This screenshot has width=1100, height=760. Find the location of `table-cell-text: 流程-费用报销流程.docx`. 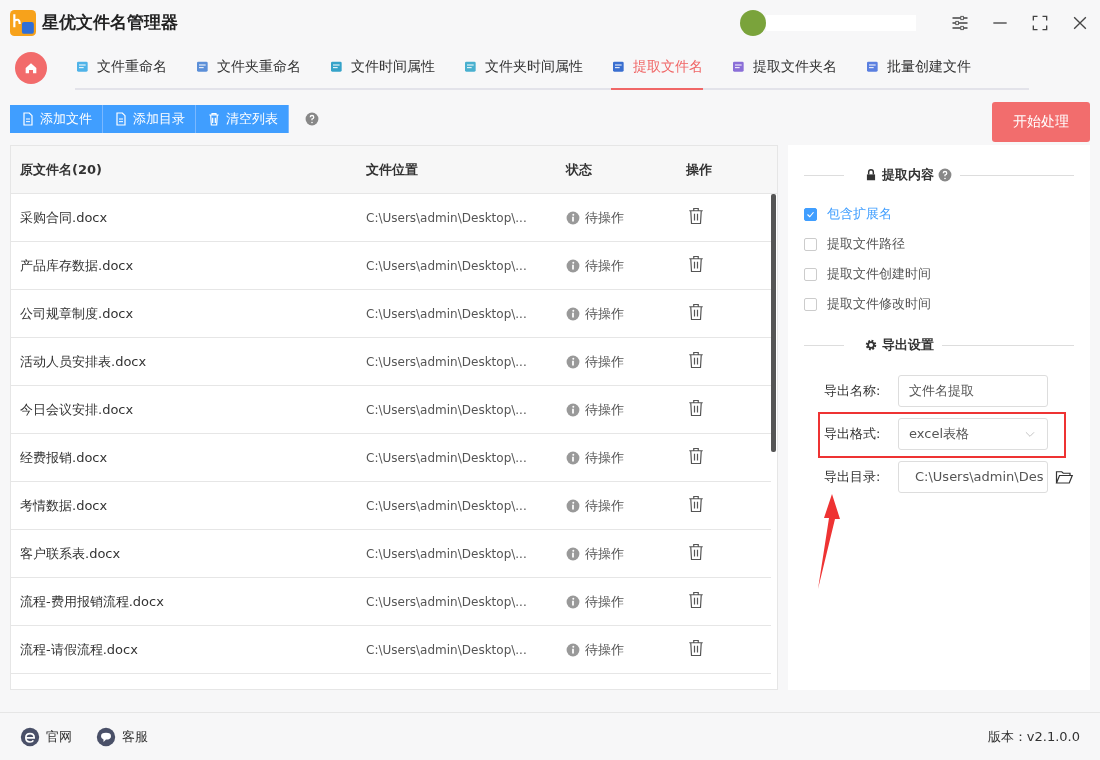

table-cell-text: 流程-费用报销流程.docx is located at coordinates (92, 601).